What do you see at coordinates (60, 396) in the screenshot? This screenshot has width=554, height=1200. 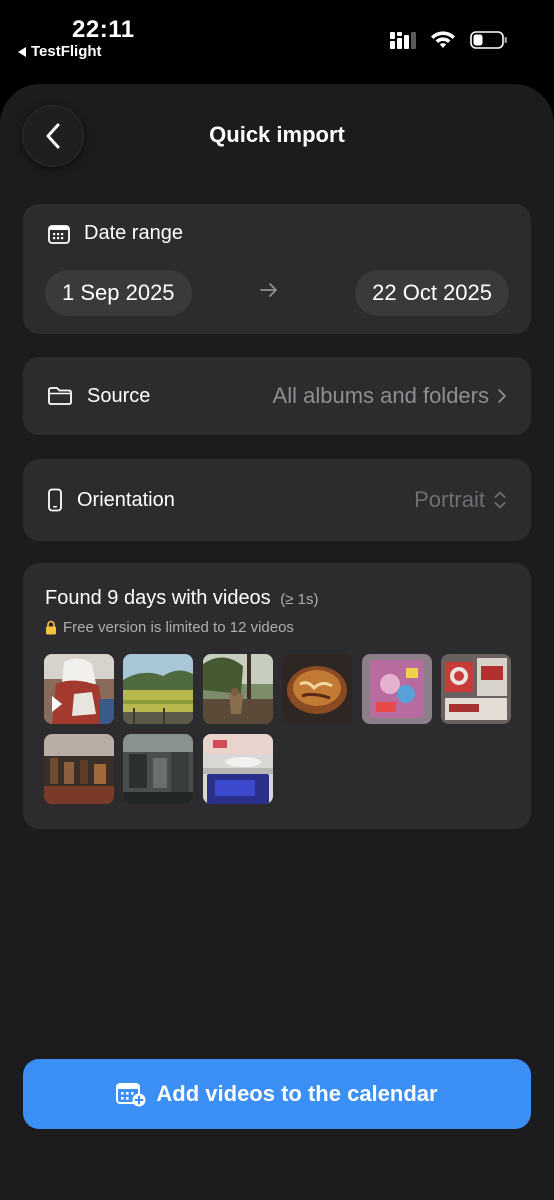 I see `folder-icon` at bounding box center [60, 396].